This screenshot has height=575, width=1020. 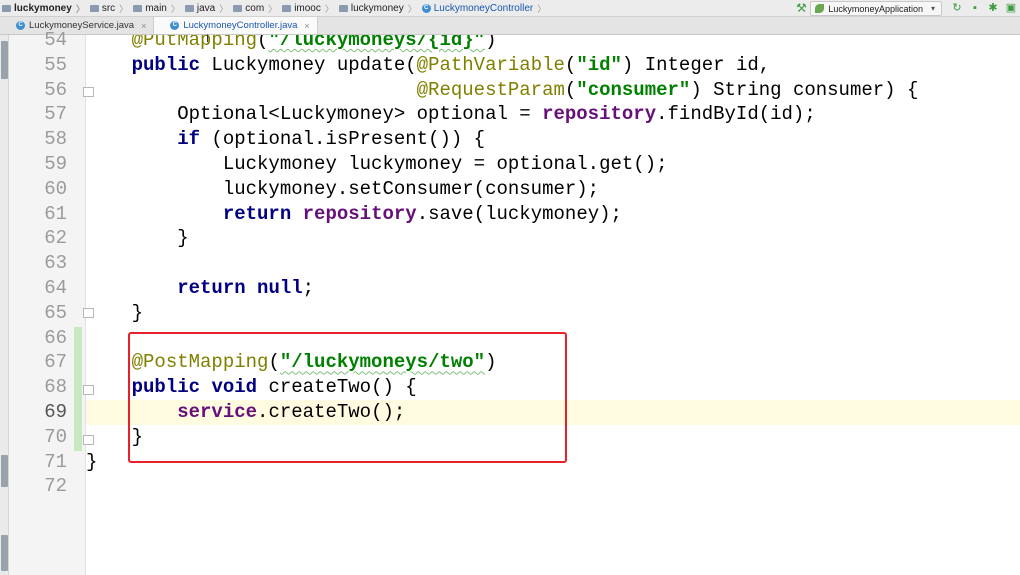 I want to click on breadcrumb-label: java, so click(x=206, y=8).